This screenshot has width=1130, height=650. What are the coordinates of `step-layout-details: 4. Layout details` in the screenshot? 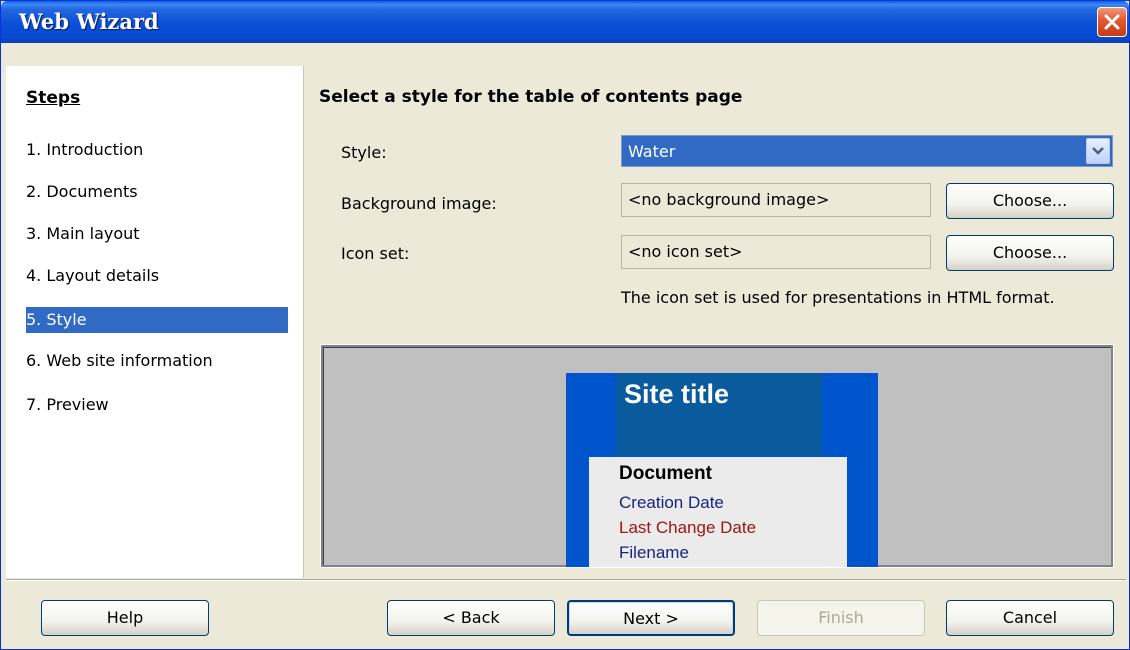 It's located at (157, 276).